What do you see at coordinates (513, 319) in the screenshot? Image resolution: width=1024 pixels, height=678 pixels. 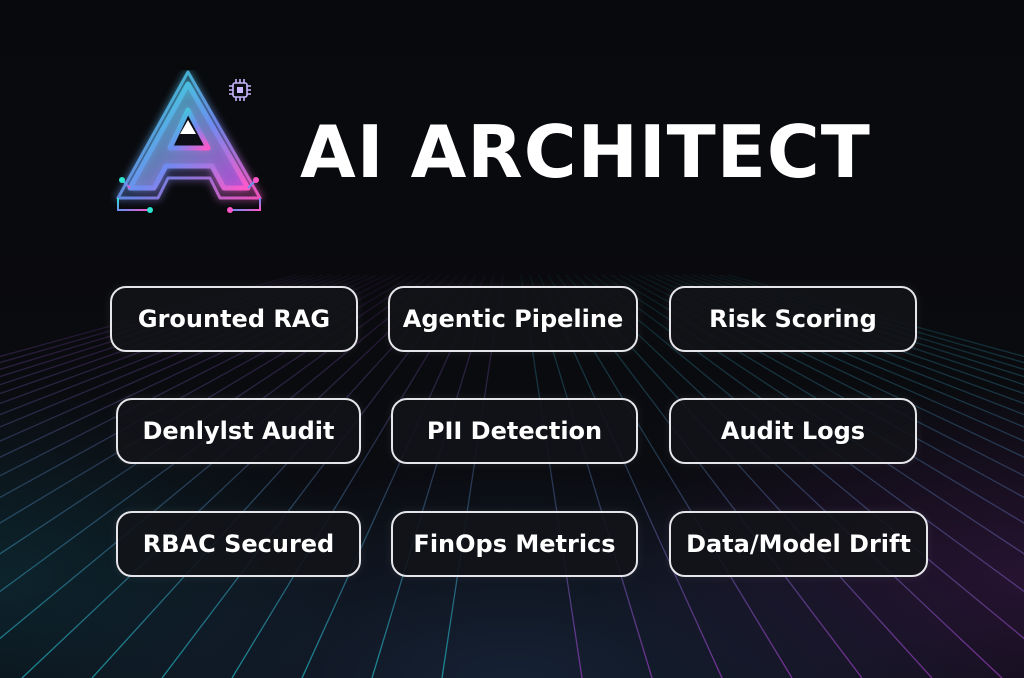 I see `chip-agentic-pipeline: Agentic Pipeline` at bounding box center [513, 319].